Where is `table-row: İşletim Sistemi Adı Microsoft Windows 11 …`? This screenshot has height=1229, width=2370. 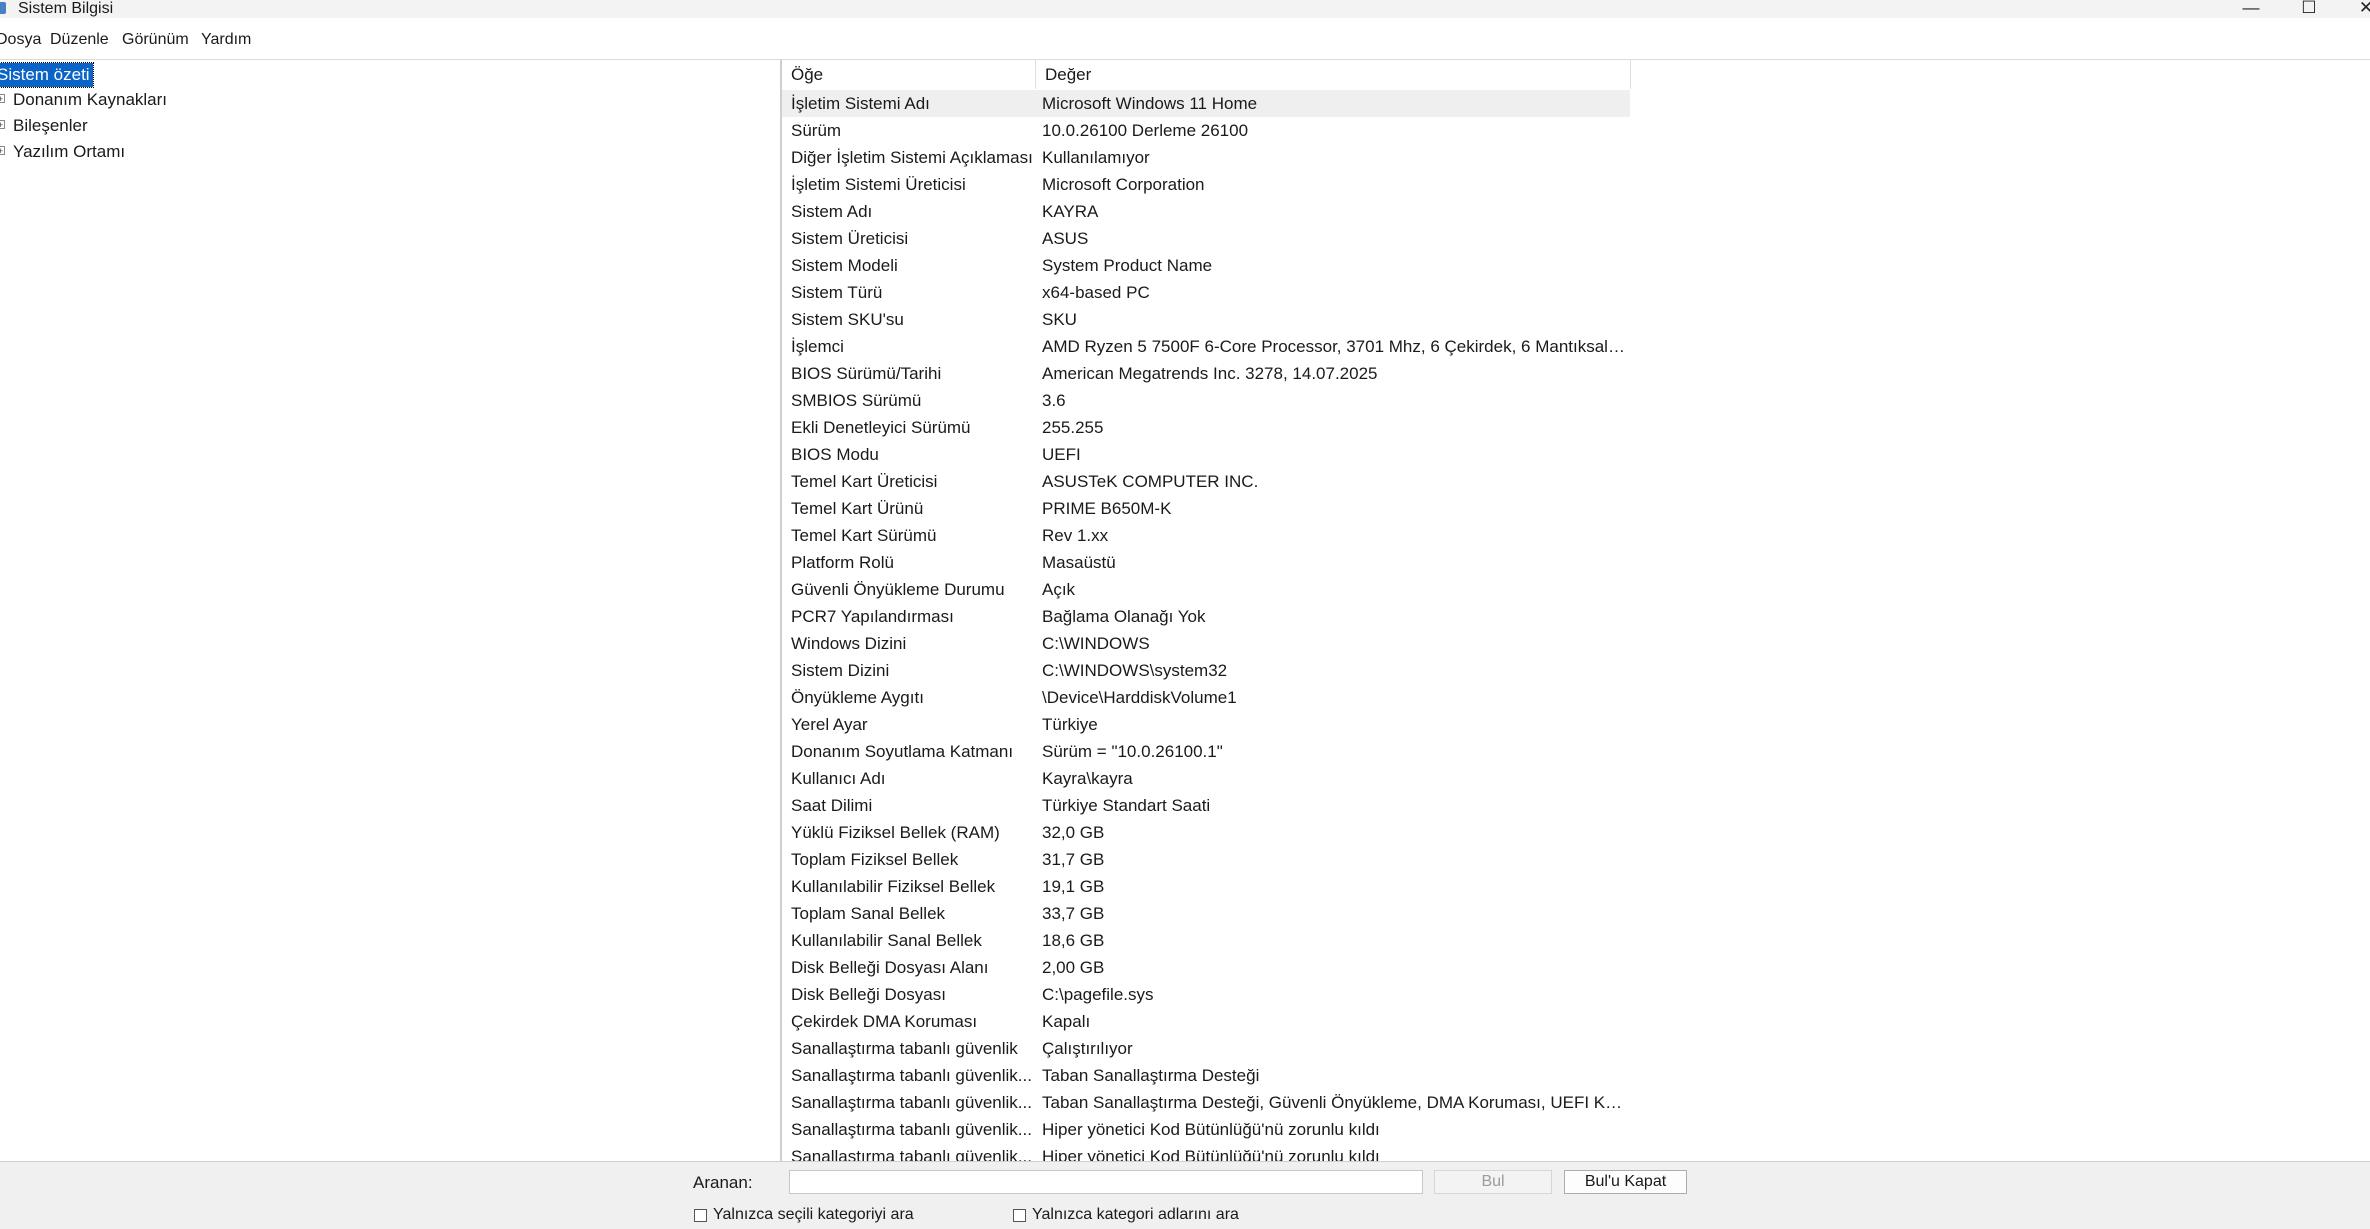
table-row: İşletim Sistemi Adı Microsoft Windows 11 … is located at coordinates (1206, 103).